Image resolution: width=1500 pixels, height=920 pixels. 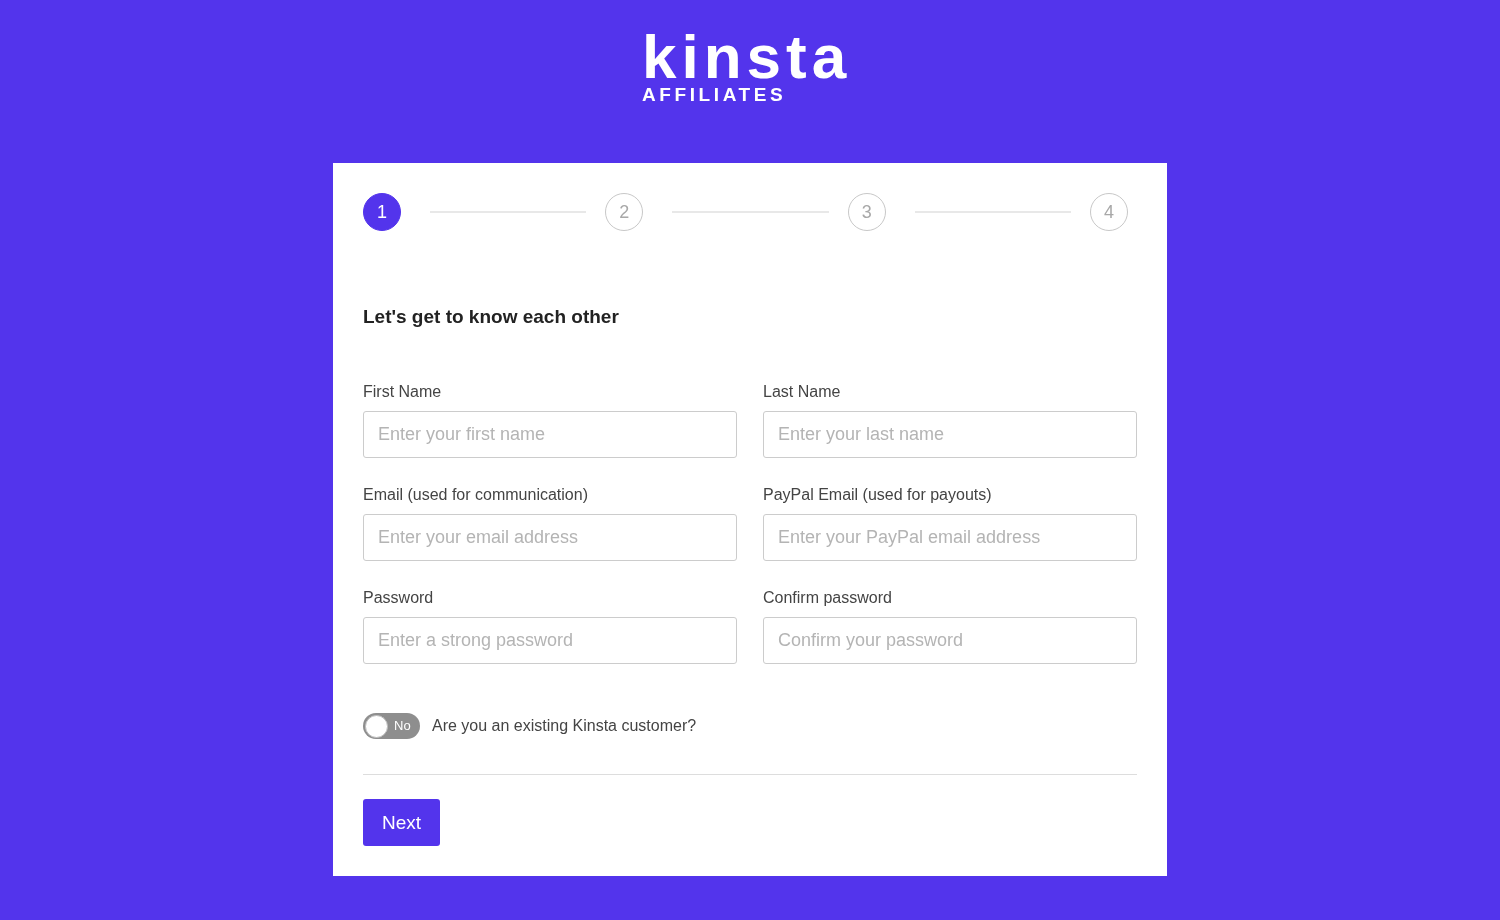 I want to click on field-label: Last Name, so click(x=802, y=392).